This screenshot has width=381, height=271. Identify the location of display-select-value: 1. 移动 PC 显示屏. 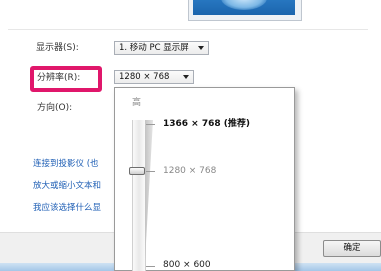
(154, 48).